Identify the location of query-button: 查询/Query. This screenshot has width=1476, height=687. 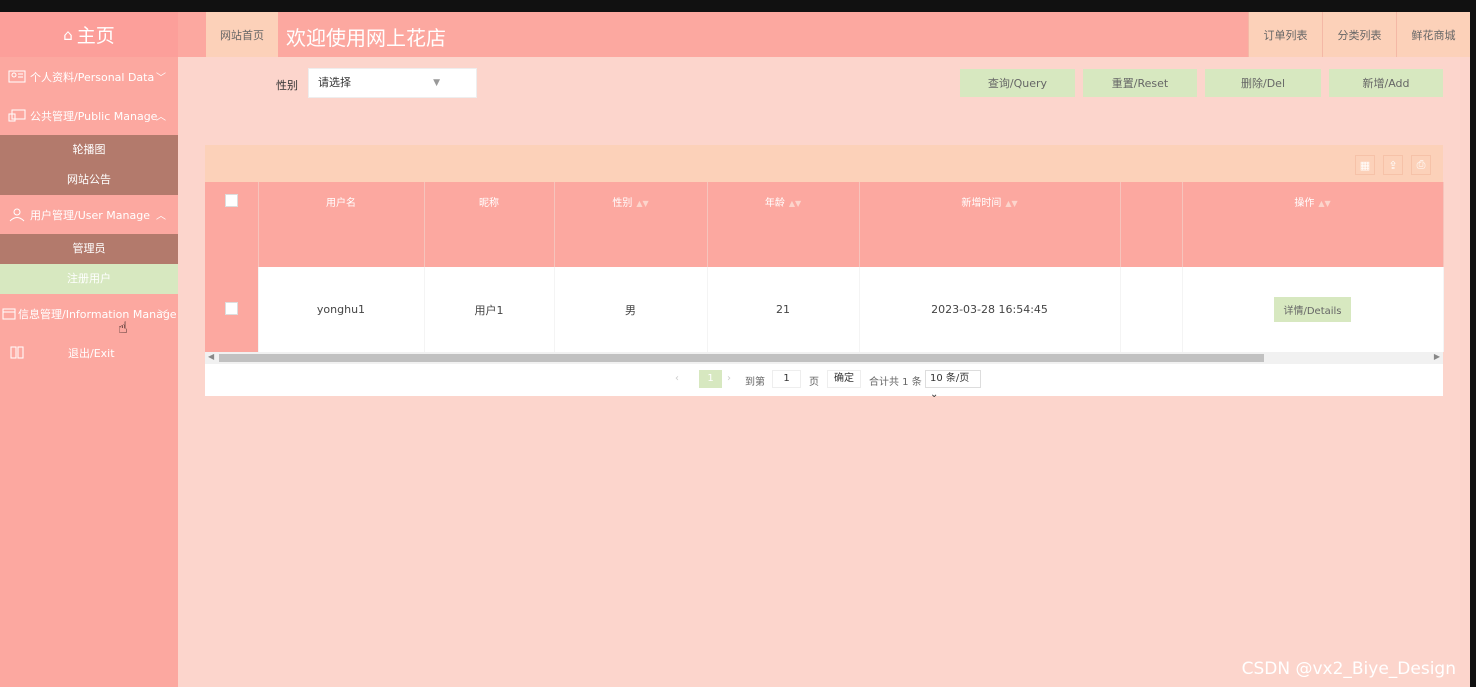
(1017, 83).